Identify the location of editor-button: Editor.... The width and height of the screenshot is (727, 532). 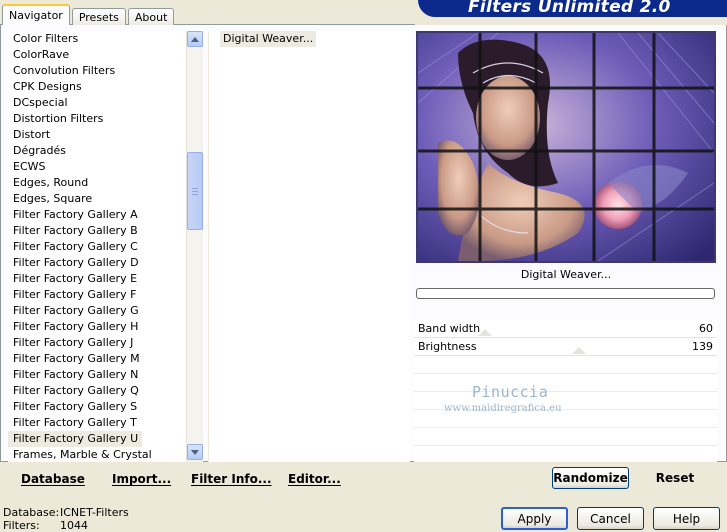
(314, 479).